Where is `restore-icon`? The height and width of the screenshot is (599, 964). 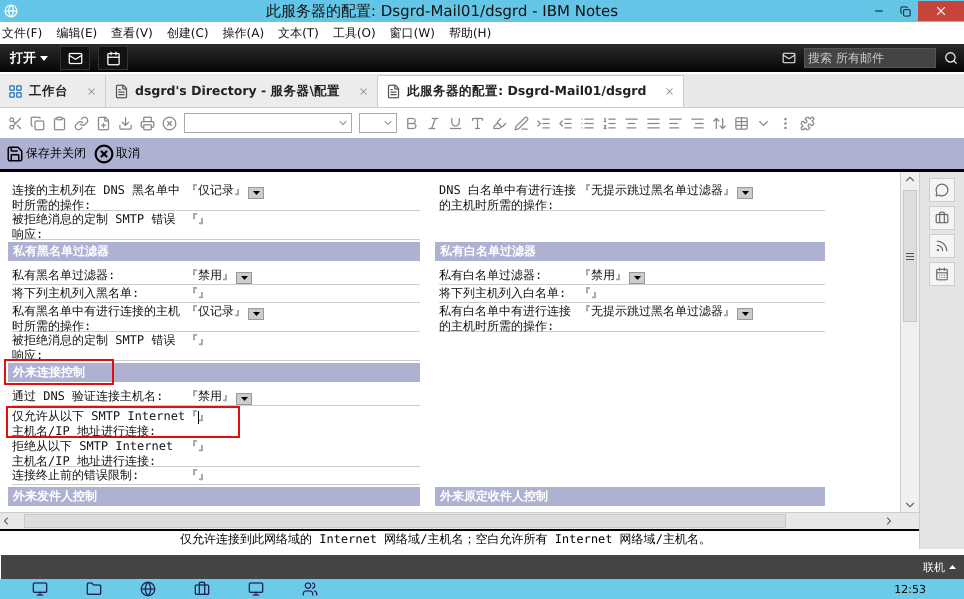
restore-icon is located at coordinates (905, 11).